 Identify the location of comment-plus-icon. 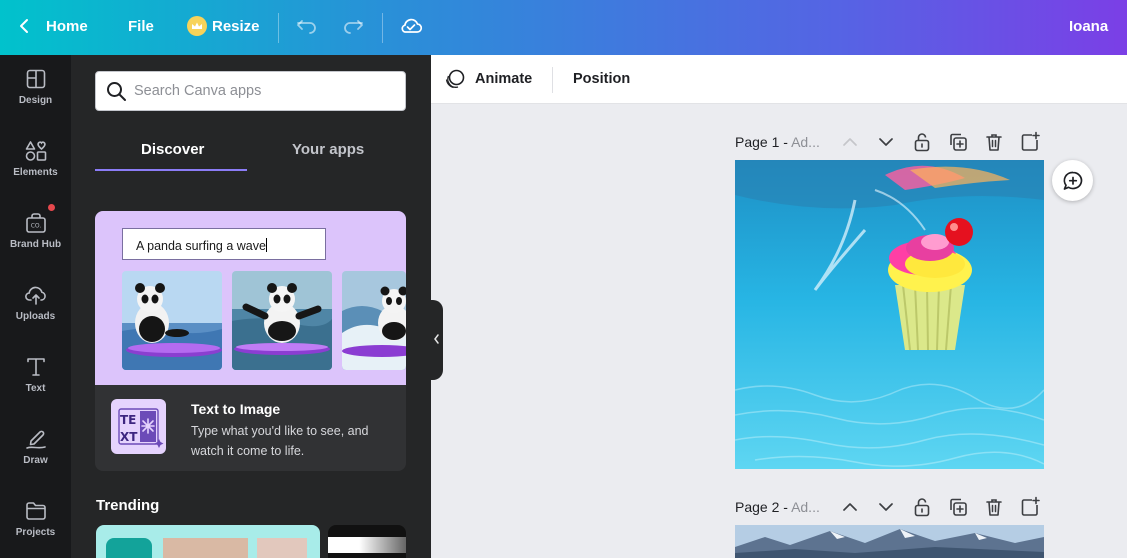
(1072, 180).